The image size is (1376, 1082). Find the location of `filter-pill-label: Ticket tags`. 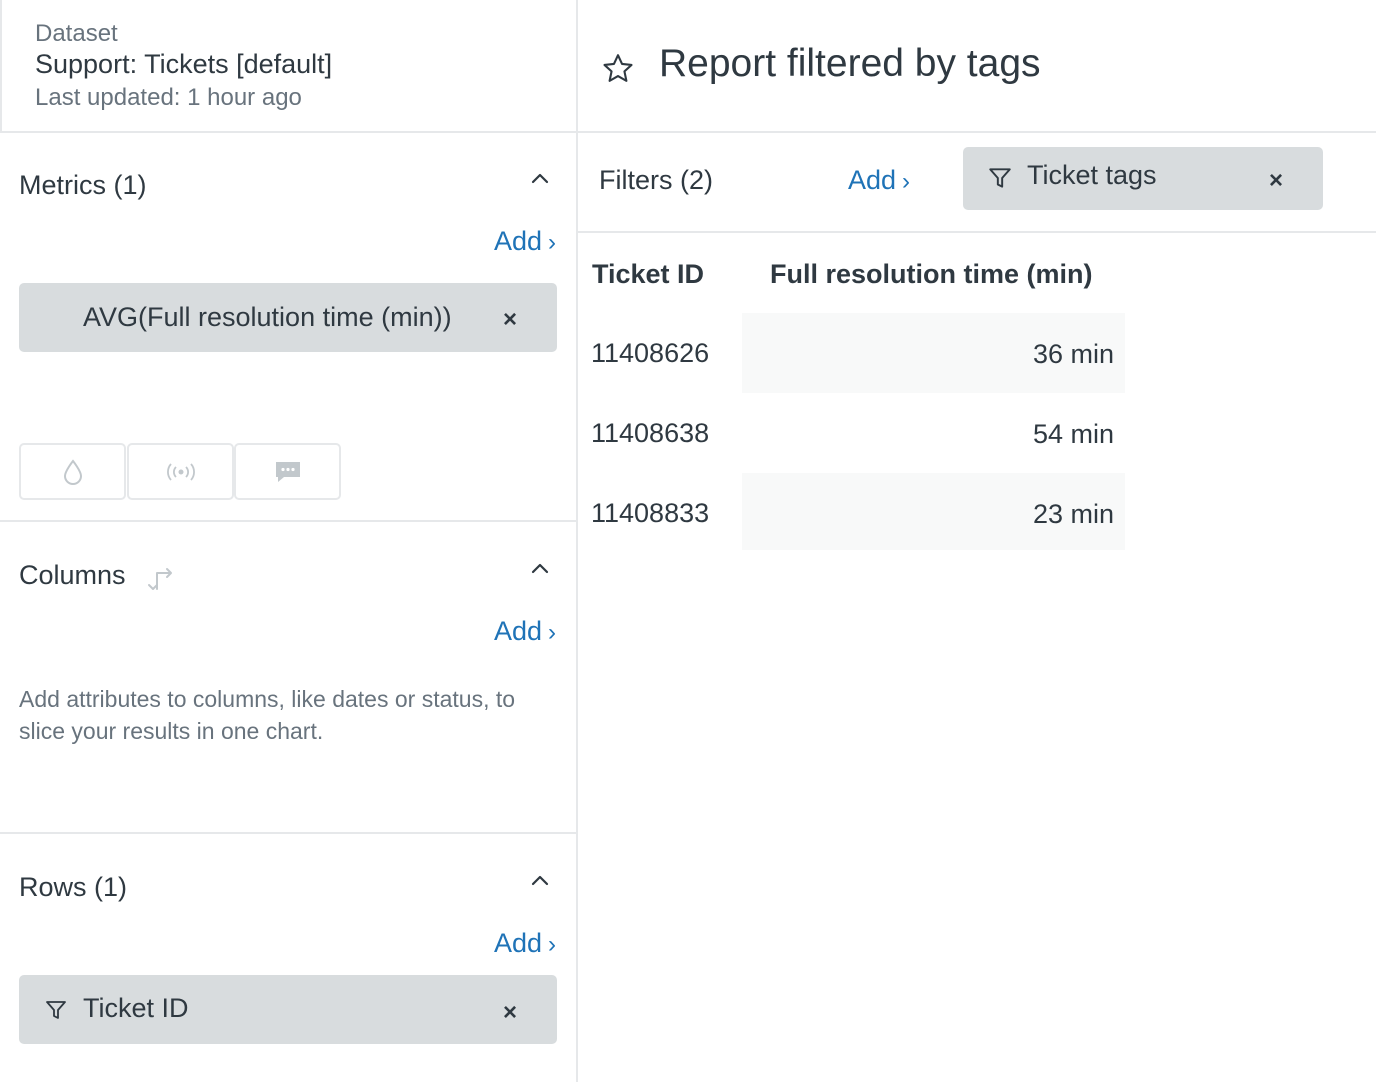

filter-pill-label: Ticket tags is located at coordinates (1092, 175).